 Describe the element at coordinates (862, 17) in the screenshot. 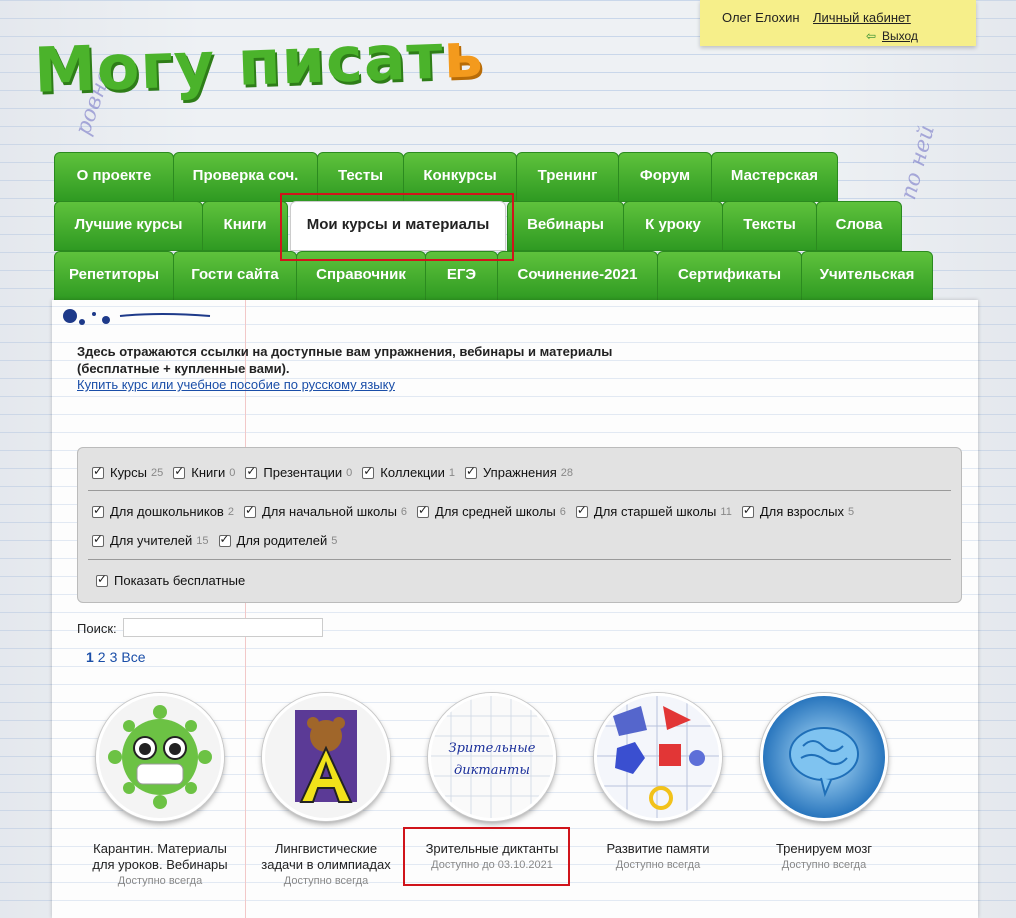

I see `cabinet-link: Личный кабинет` at that location.